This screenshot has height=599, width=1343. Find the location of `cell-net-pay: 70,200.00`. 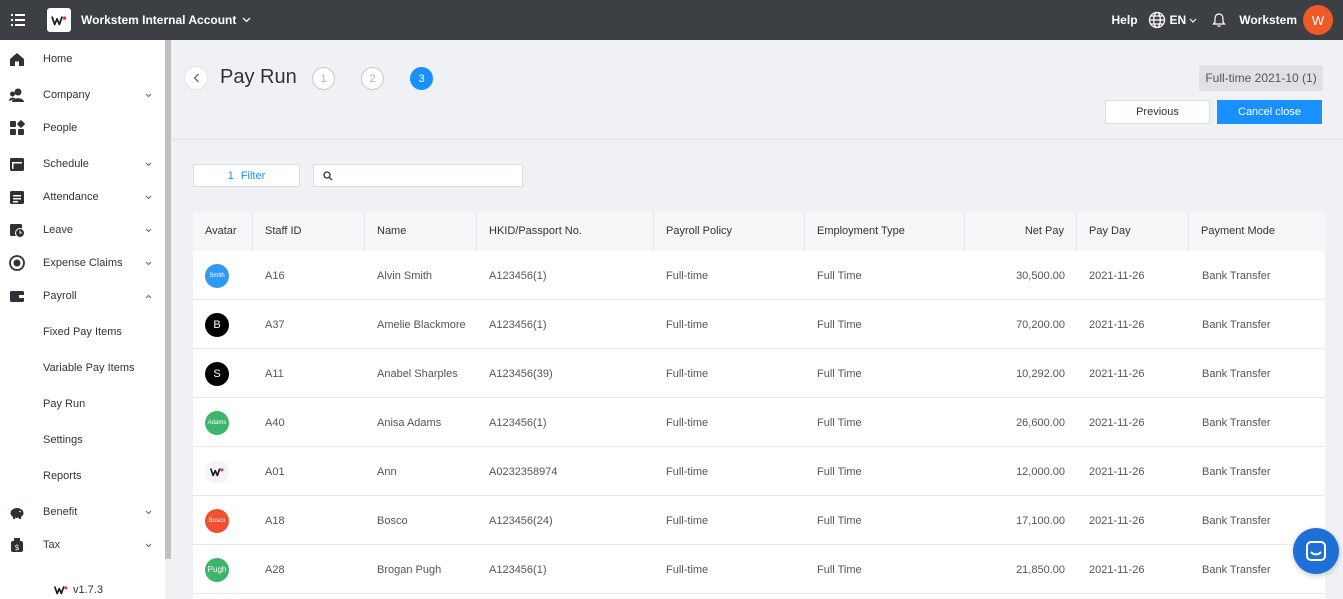

cell-net-pay: 70,200.00 is located at coordinates (1040, 324).